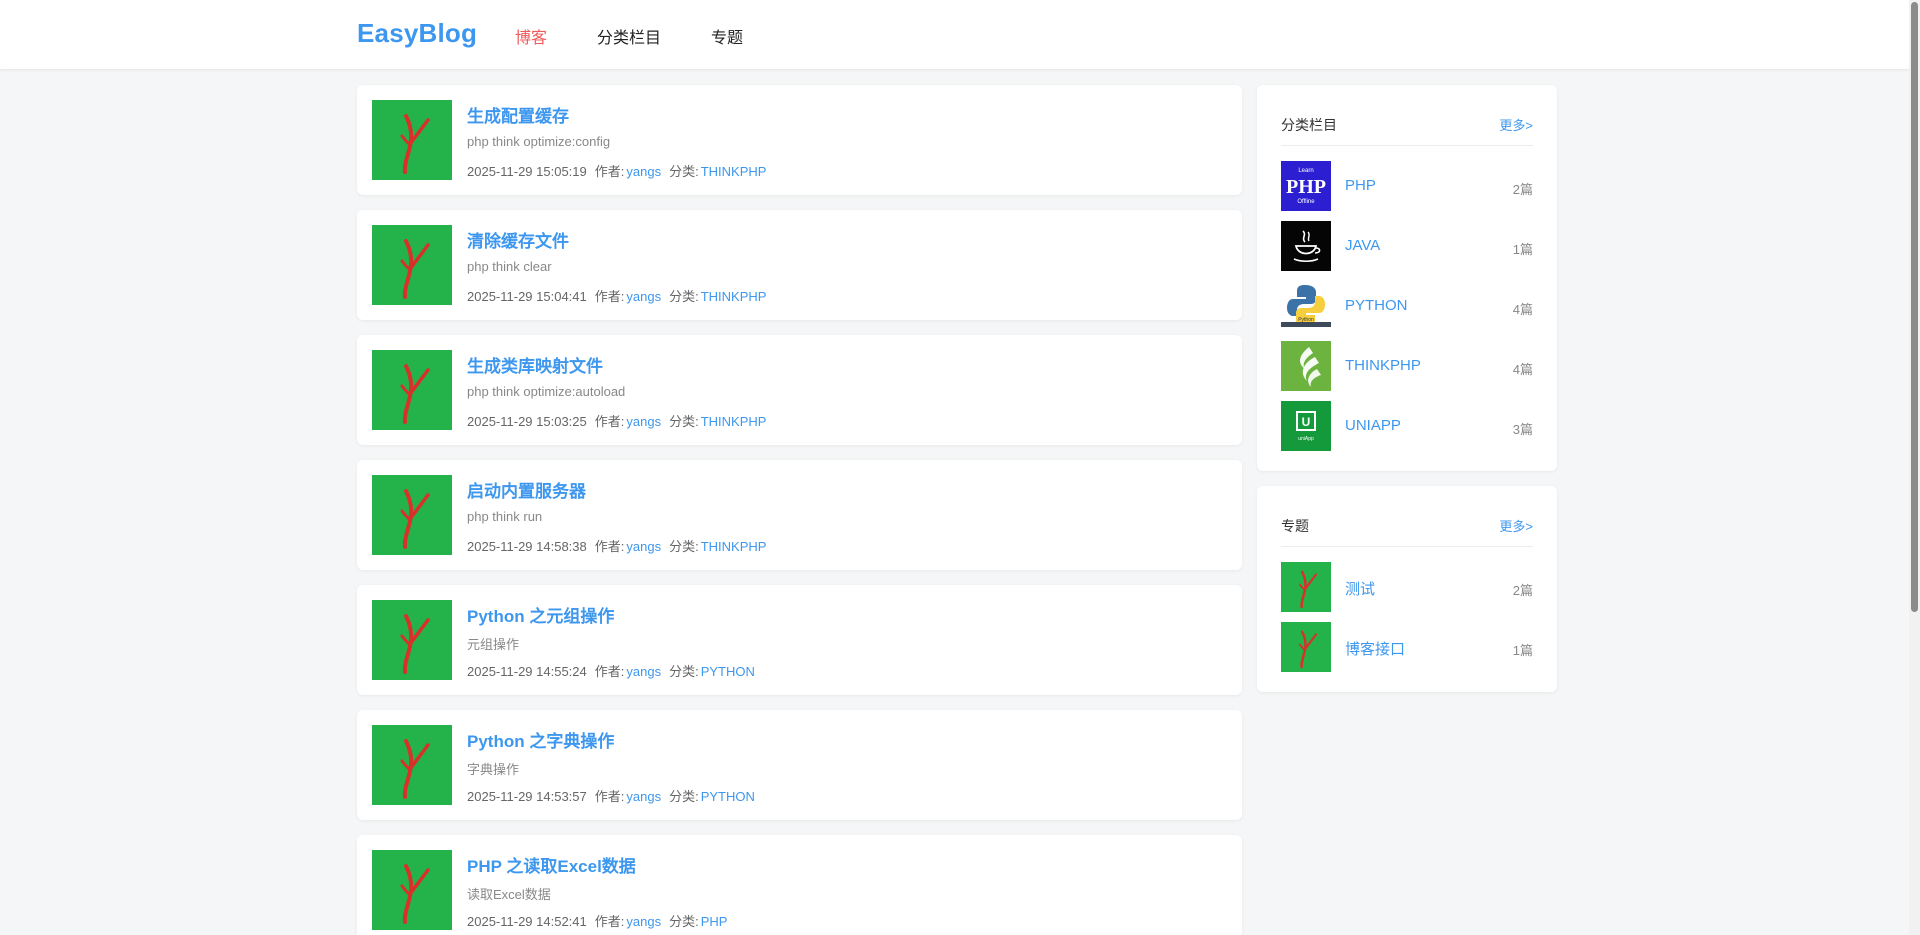 The image size is (1920, 935). Describe the element at coordinates (493, 769) in the screenshot. I see `article-desc: 字典操作` at that location.